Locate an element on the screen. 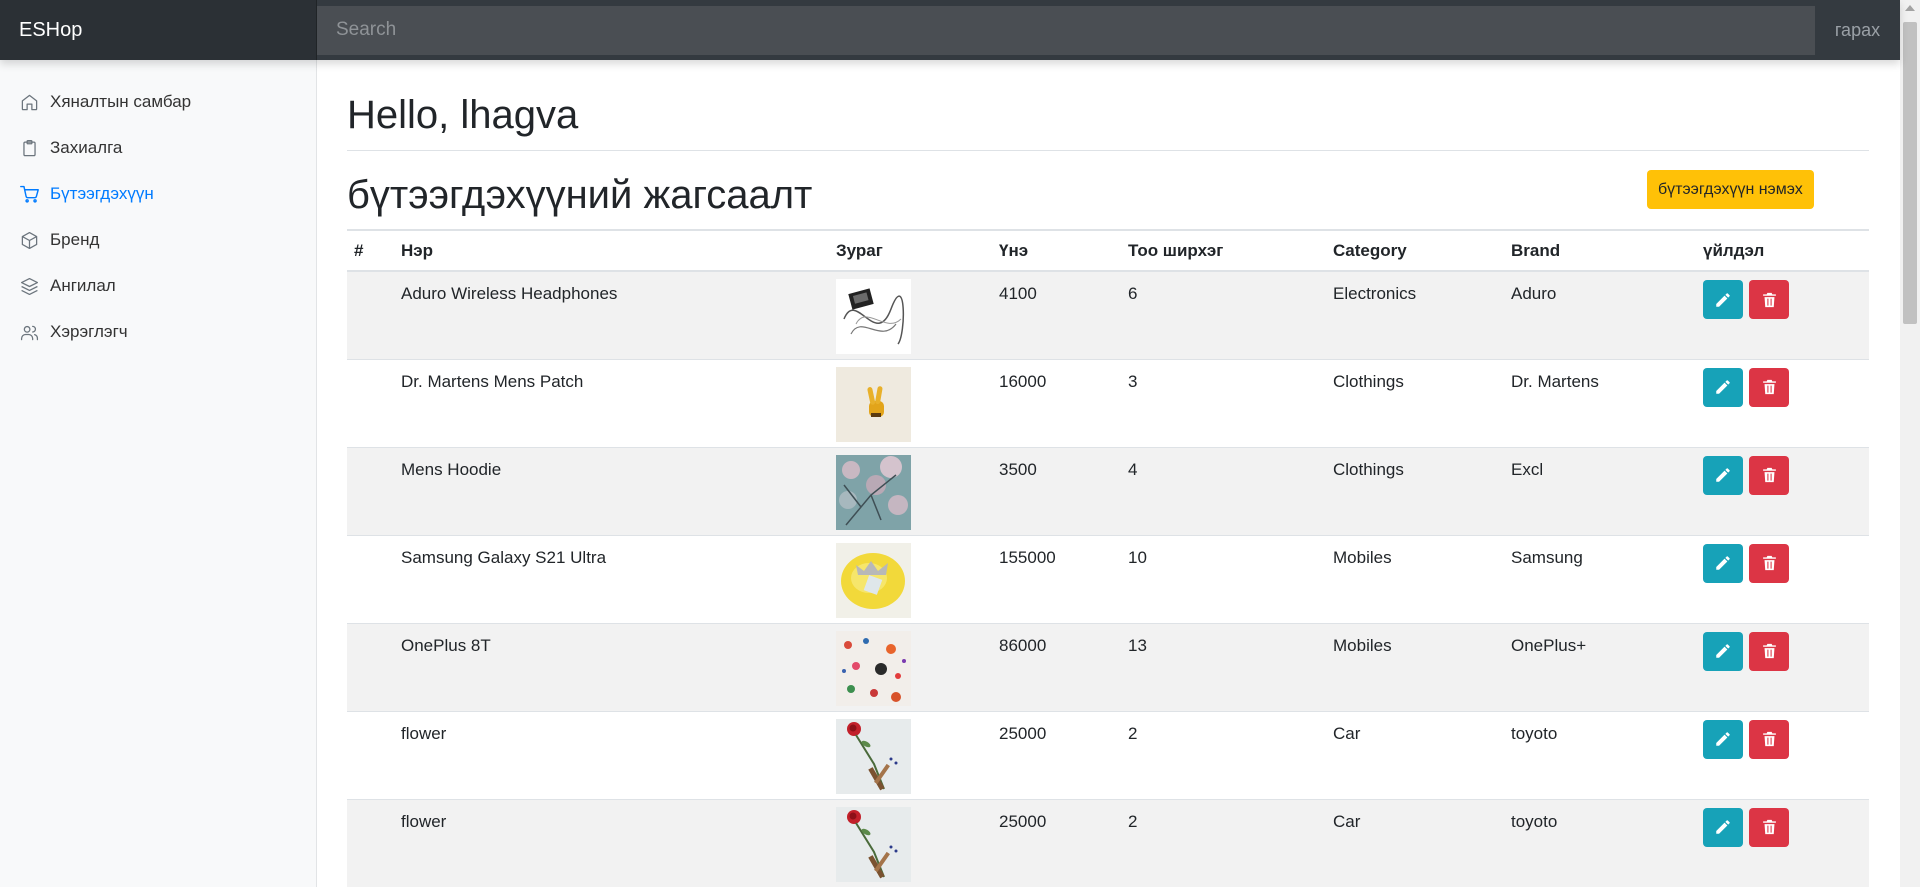 The image size is (1920, 887). product-brand: Samsung is located at coordinates (1600, 578).